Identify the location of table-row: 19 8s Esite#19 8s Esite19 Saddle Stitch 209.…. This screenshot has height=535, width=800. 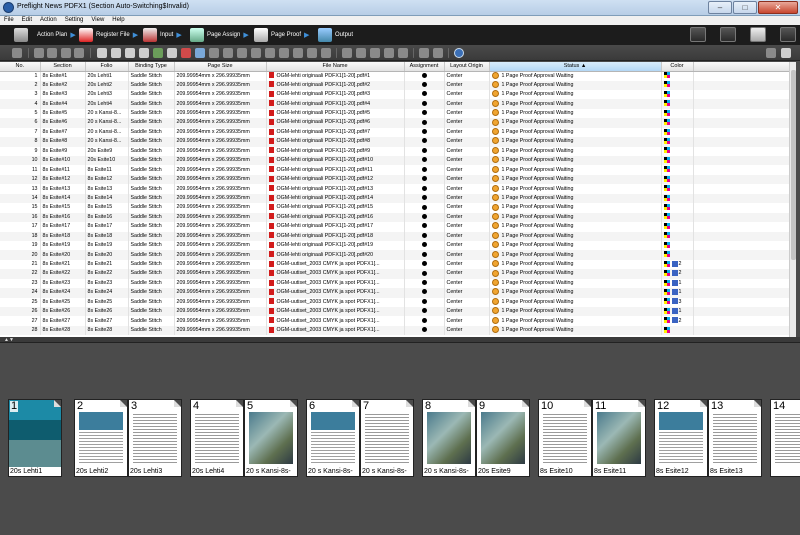
(395, 245).